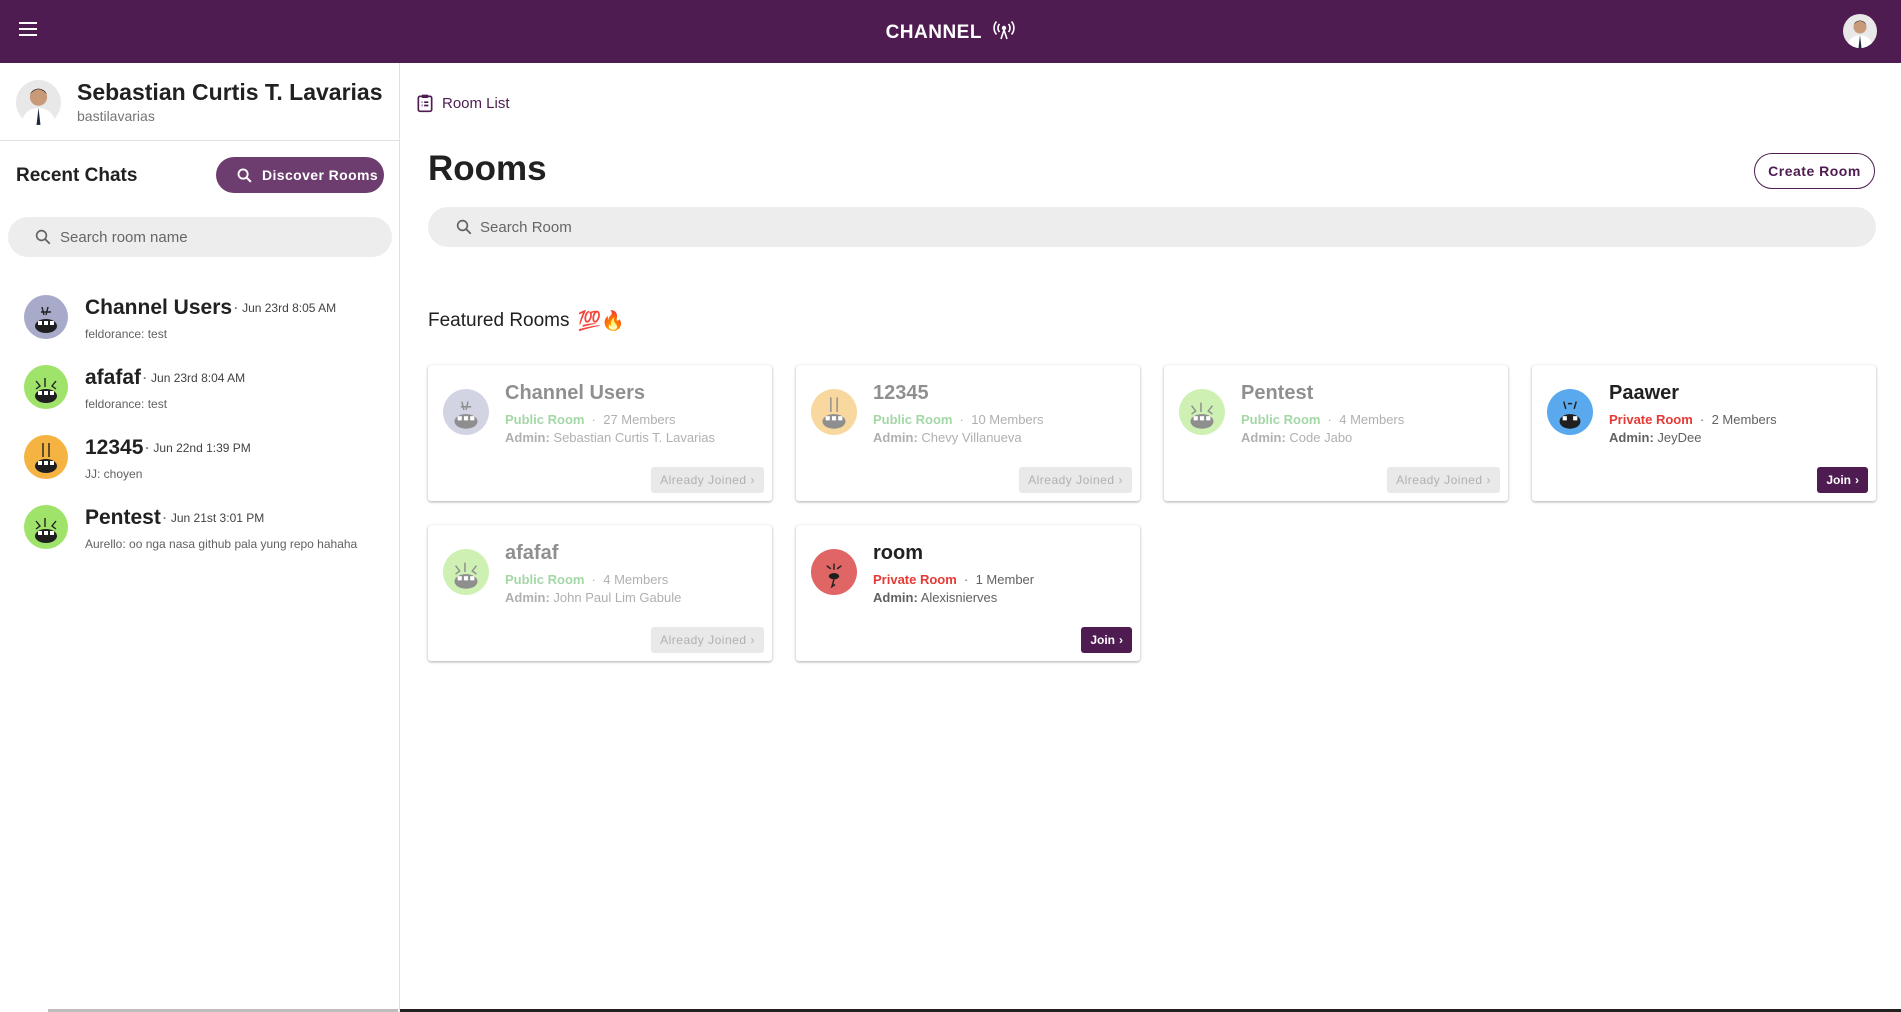  Describe the element at coordinates (1005, 579) in the screenshot. I see `room-members: 1 Member` at that location.